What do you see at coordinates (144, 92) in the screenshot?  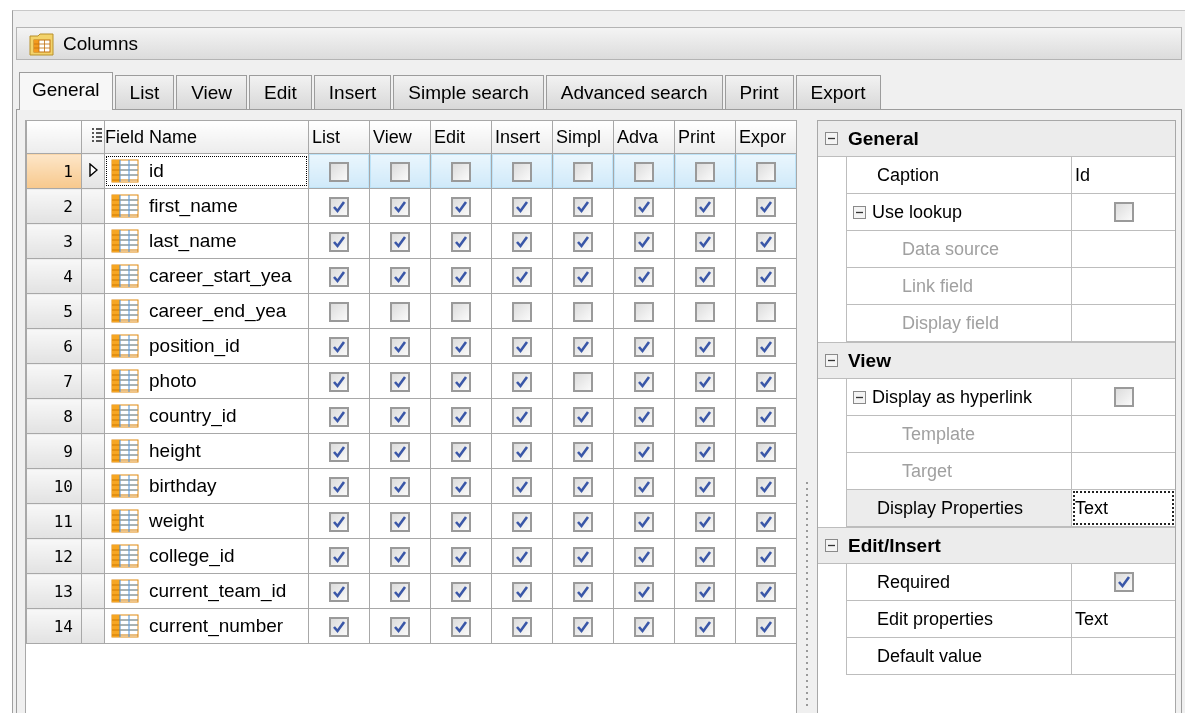 I see `tab: List` at bounding box center [144, 92].